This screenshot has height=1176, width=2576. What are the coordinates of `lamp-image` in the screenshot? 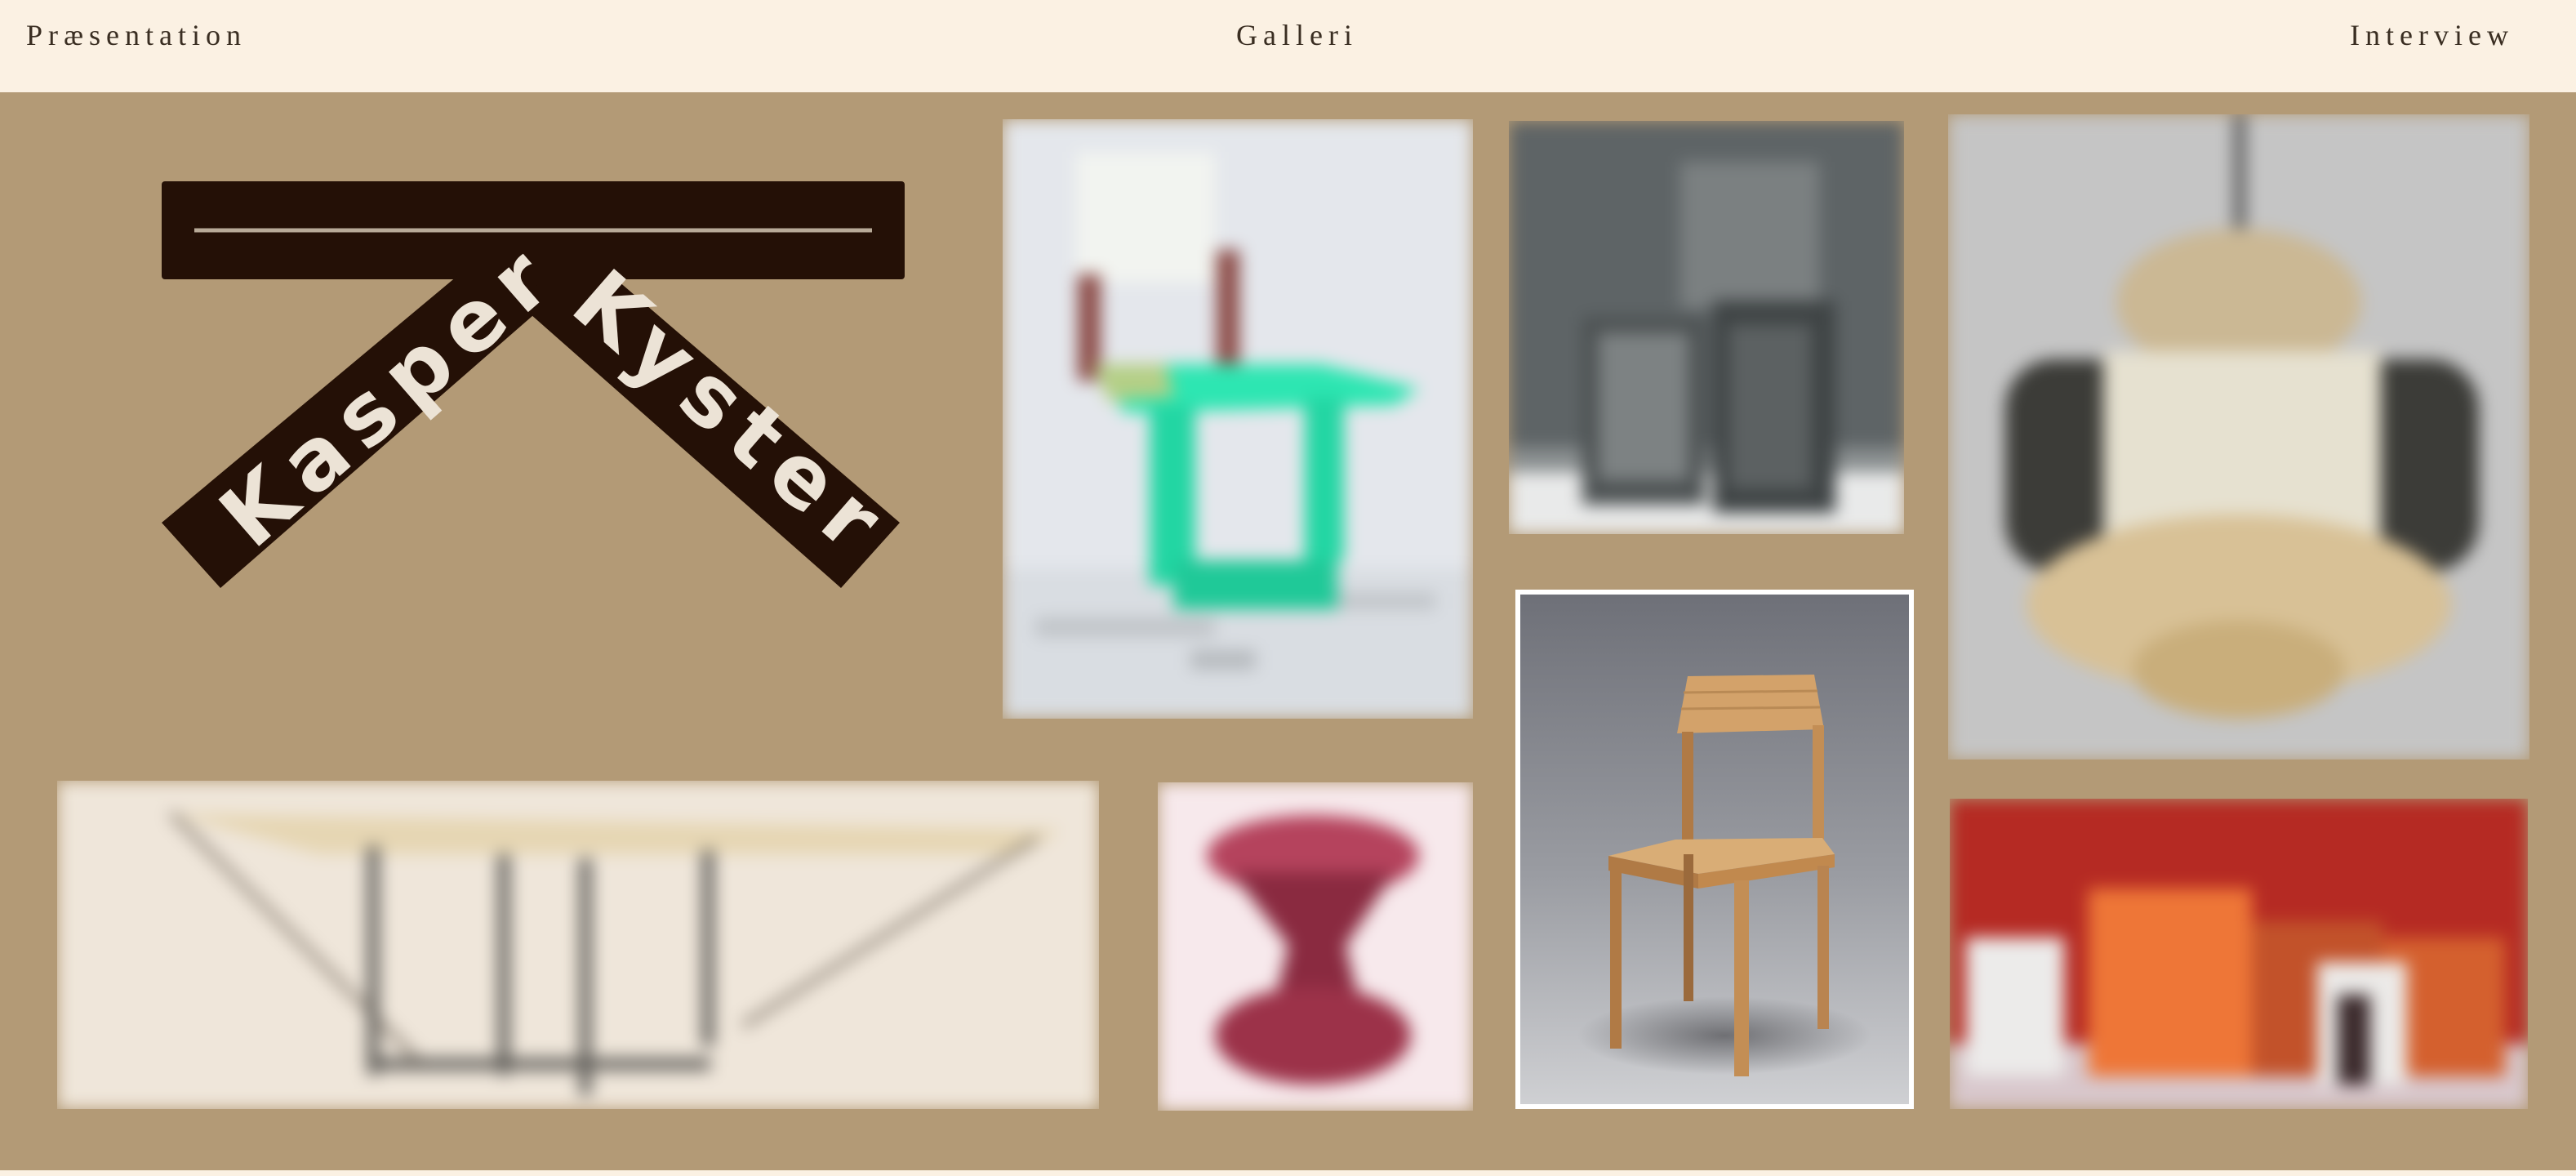 It's located at (2238, 437).